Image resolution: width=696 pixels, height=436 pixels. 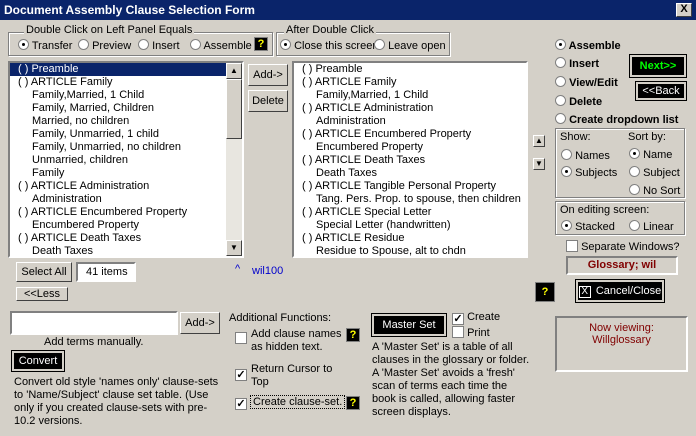 What do you see at coordinates (238, 269) in the screenshot?
I see `caret-icon: ^` at bounding box center [238, 269].